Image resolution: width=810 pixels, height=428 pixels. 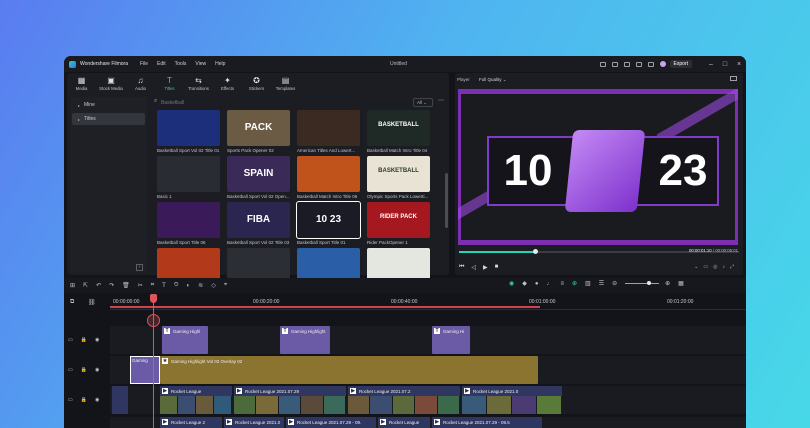 I want to click on menu-edit: Edit, so click(x=161, y=64).